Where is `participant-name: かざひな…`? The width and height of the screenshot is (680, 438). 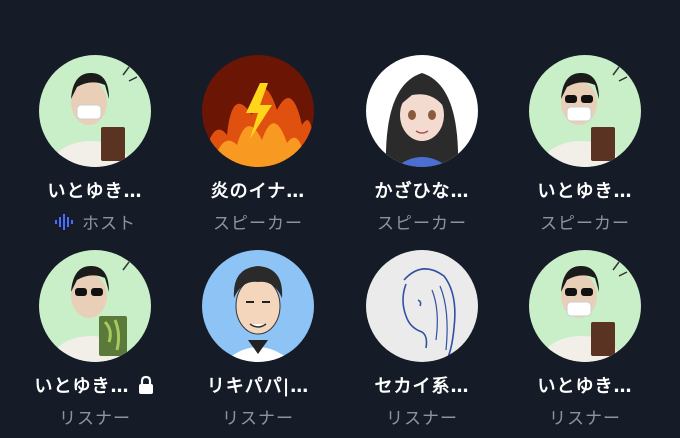 participant-name: かざひな… is located at coordinates (422, 191).